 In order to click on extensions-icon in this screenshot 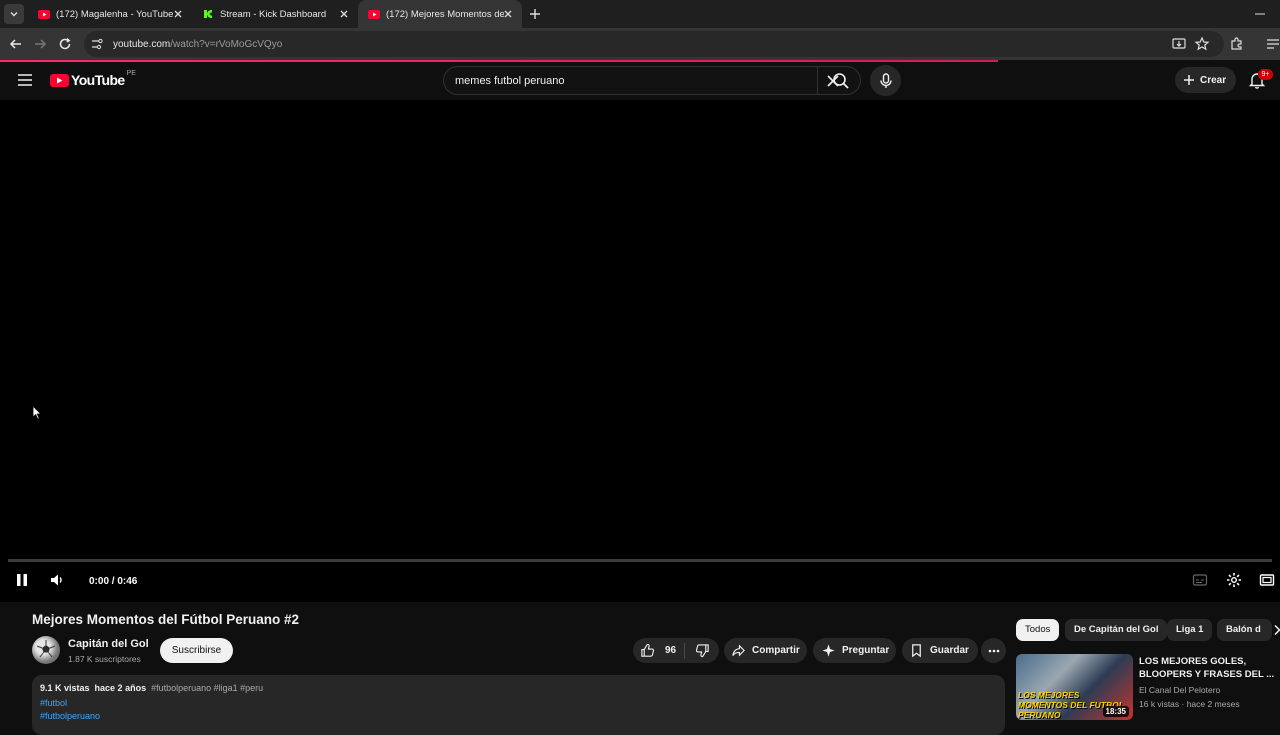, I will do `click(1237, 44)`.